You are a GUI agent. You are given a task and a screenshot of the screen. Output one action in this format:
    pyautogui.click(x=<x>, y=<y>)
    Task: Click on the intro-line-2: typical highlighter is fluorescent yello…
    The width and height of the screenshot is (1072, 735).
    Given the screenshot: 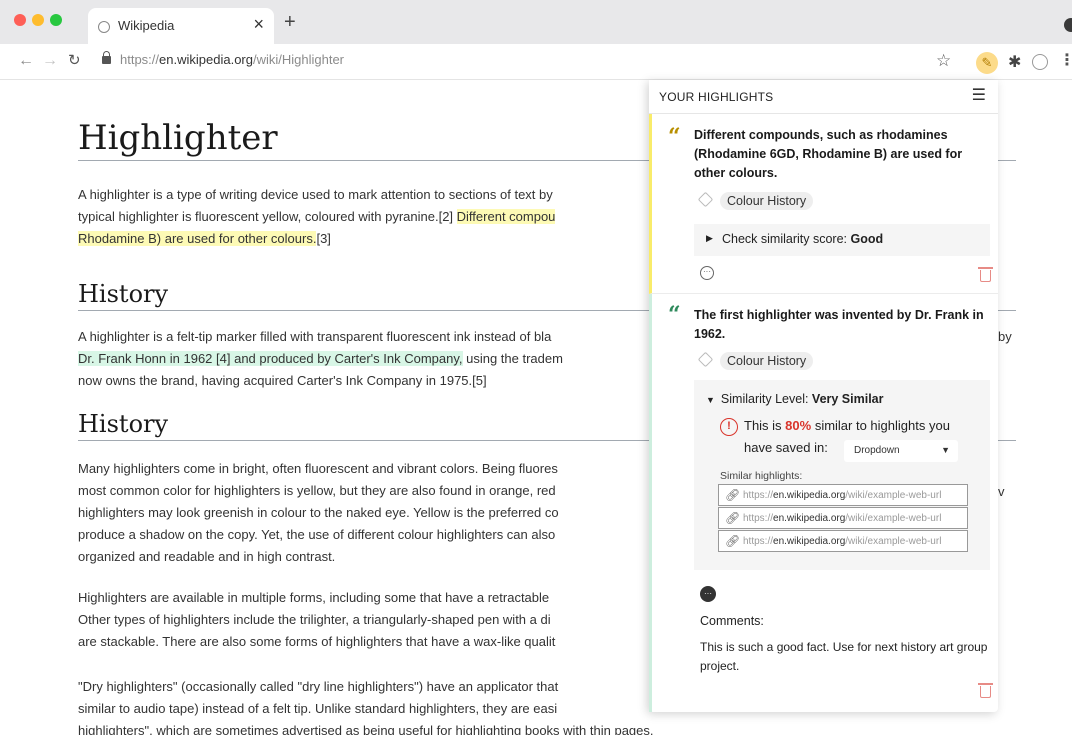 What is the action you would take?
    pyautogui.click(x=317, y=217)
    